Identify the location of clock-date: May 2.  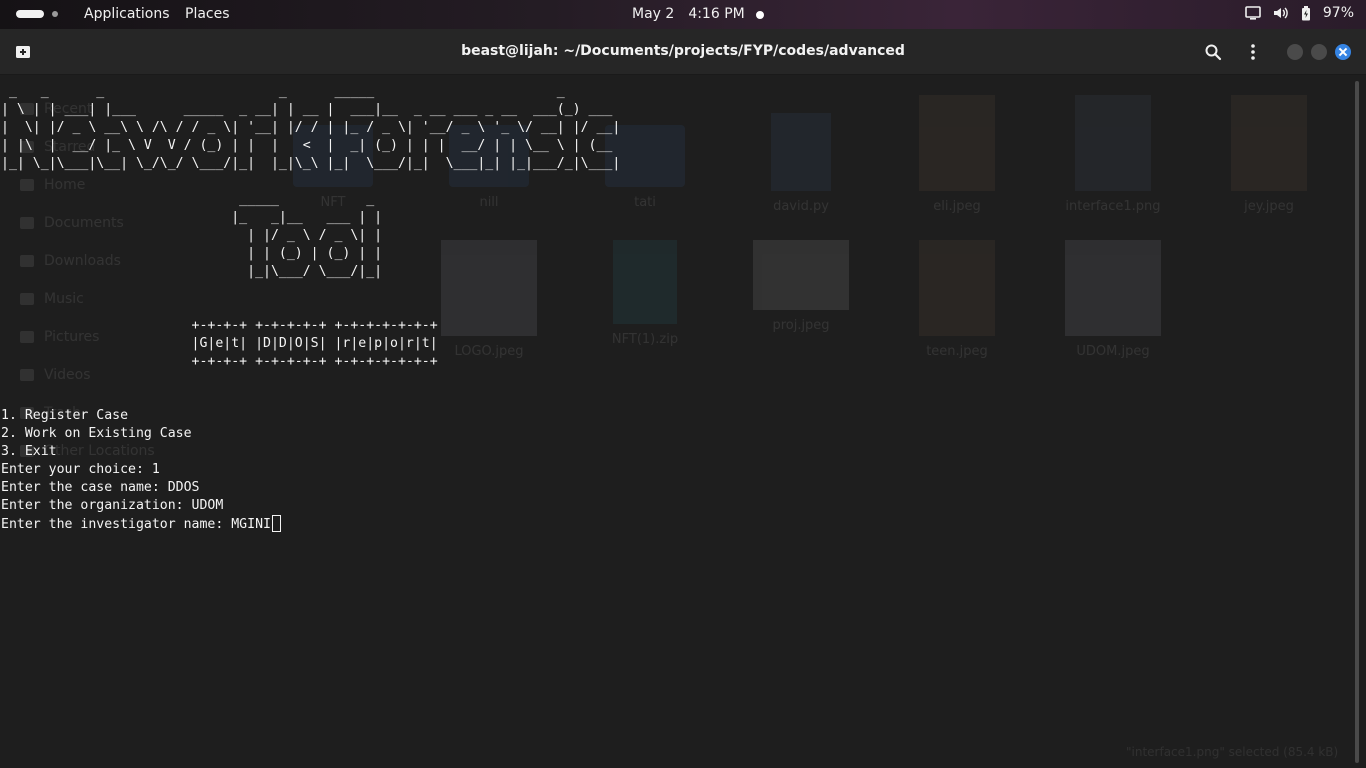
(653, 14).